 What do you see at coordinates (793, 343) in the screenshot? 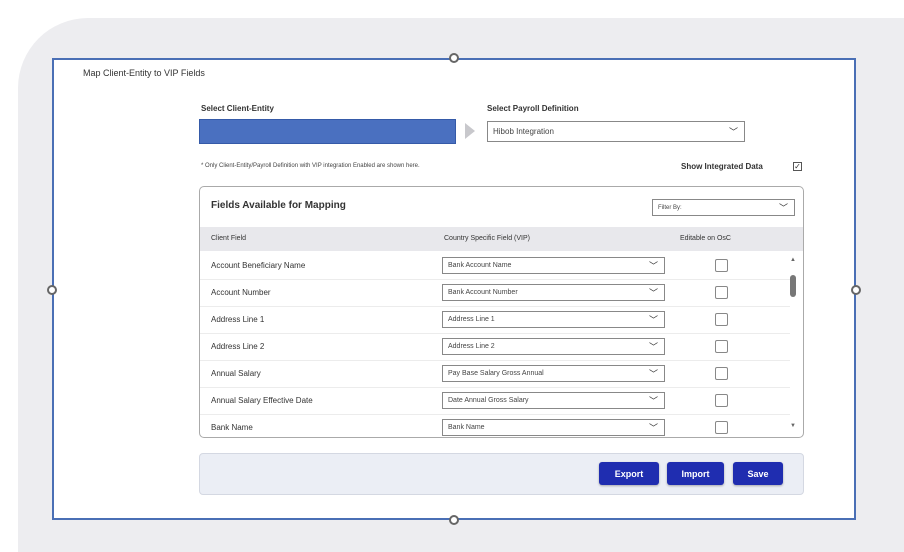
I see `rows-scrollbar: ▲ ▼` at bounding box center [793, 343].